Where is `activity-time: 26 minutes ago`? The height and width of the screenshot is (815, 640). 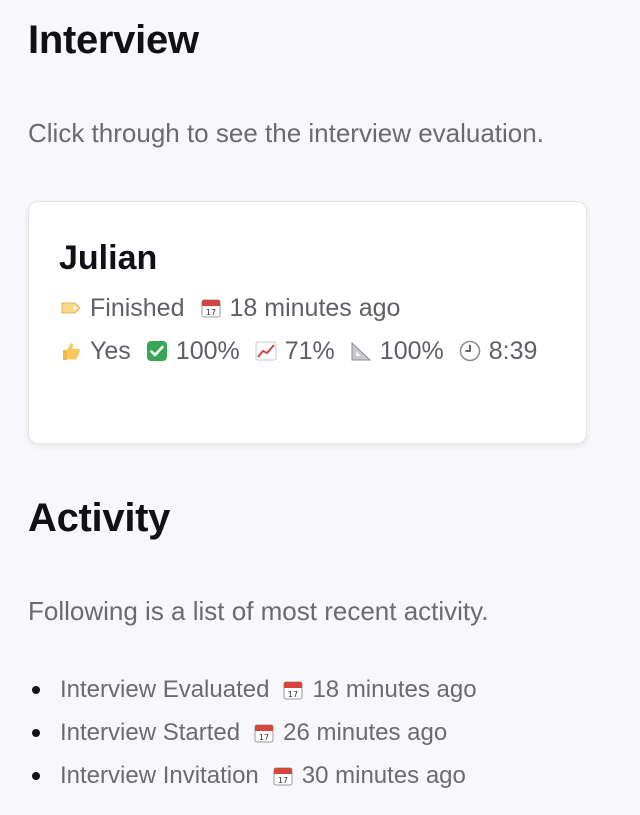
activity-time: 26 minutes ago is located at coordinates (365, 732).